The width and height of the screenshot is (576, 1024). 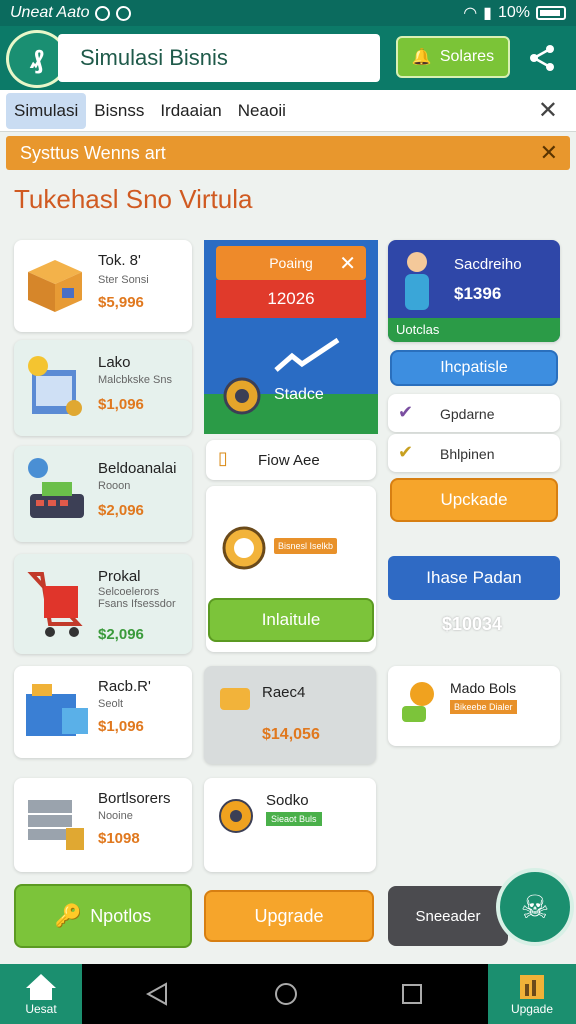 I want to click on solares-label: Solares, so click(x=467, y=56).